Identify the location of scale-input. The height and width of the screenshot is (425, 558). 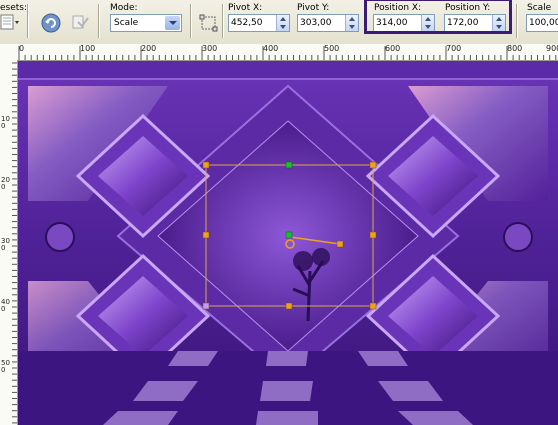
(543, 23).